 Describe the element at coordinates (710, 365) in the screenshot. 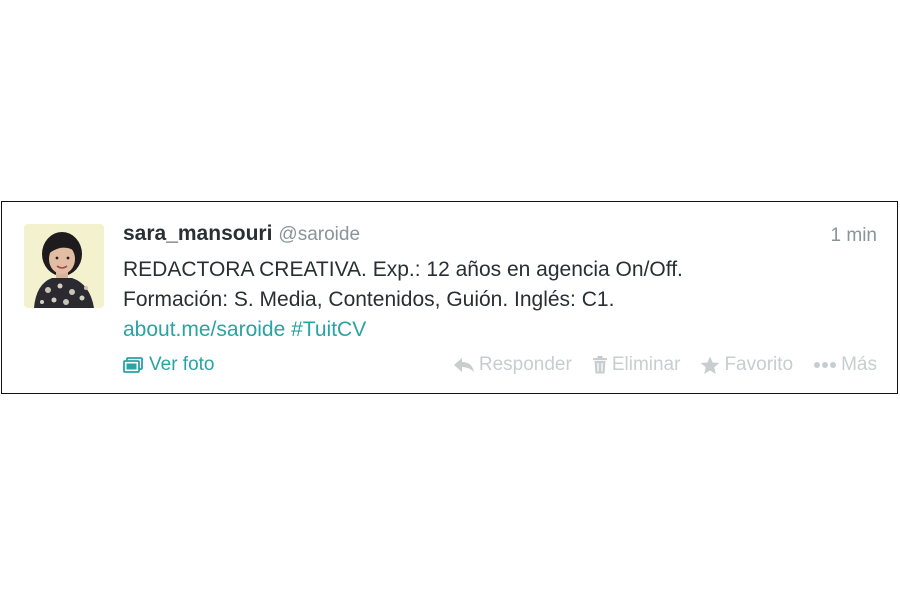

I see `star-icon` at that location.